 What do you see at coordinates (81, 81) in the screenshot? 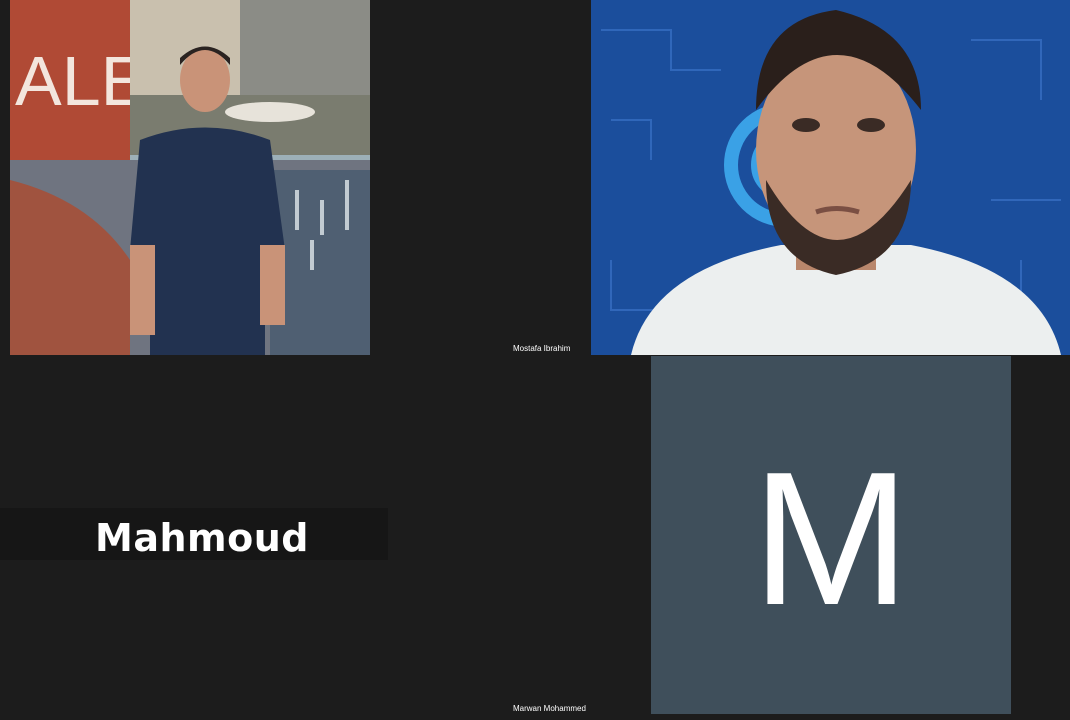
I see `svg-text: ALE` at bounding box center [81, 81].